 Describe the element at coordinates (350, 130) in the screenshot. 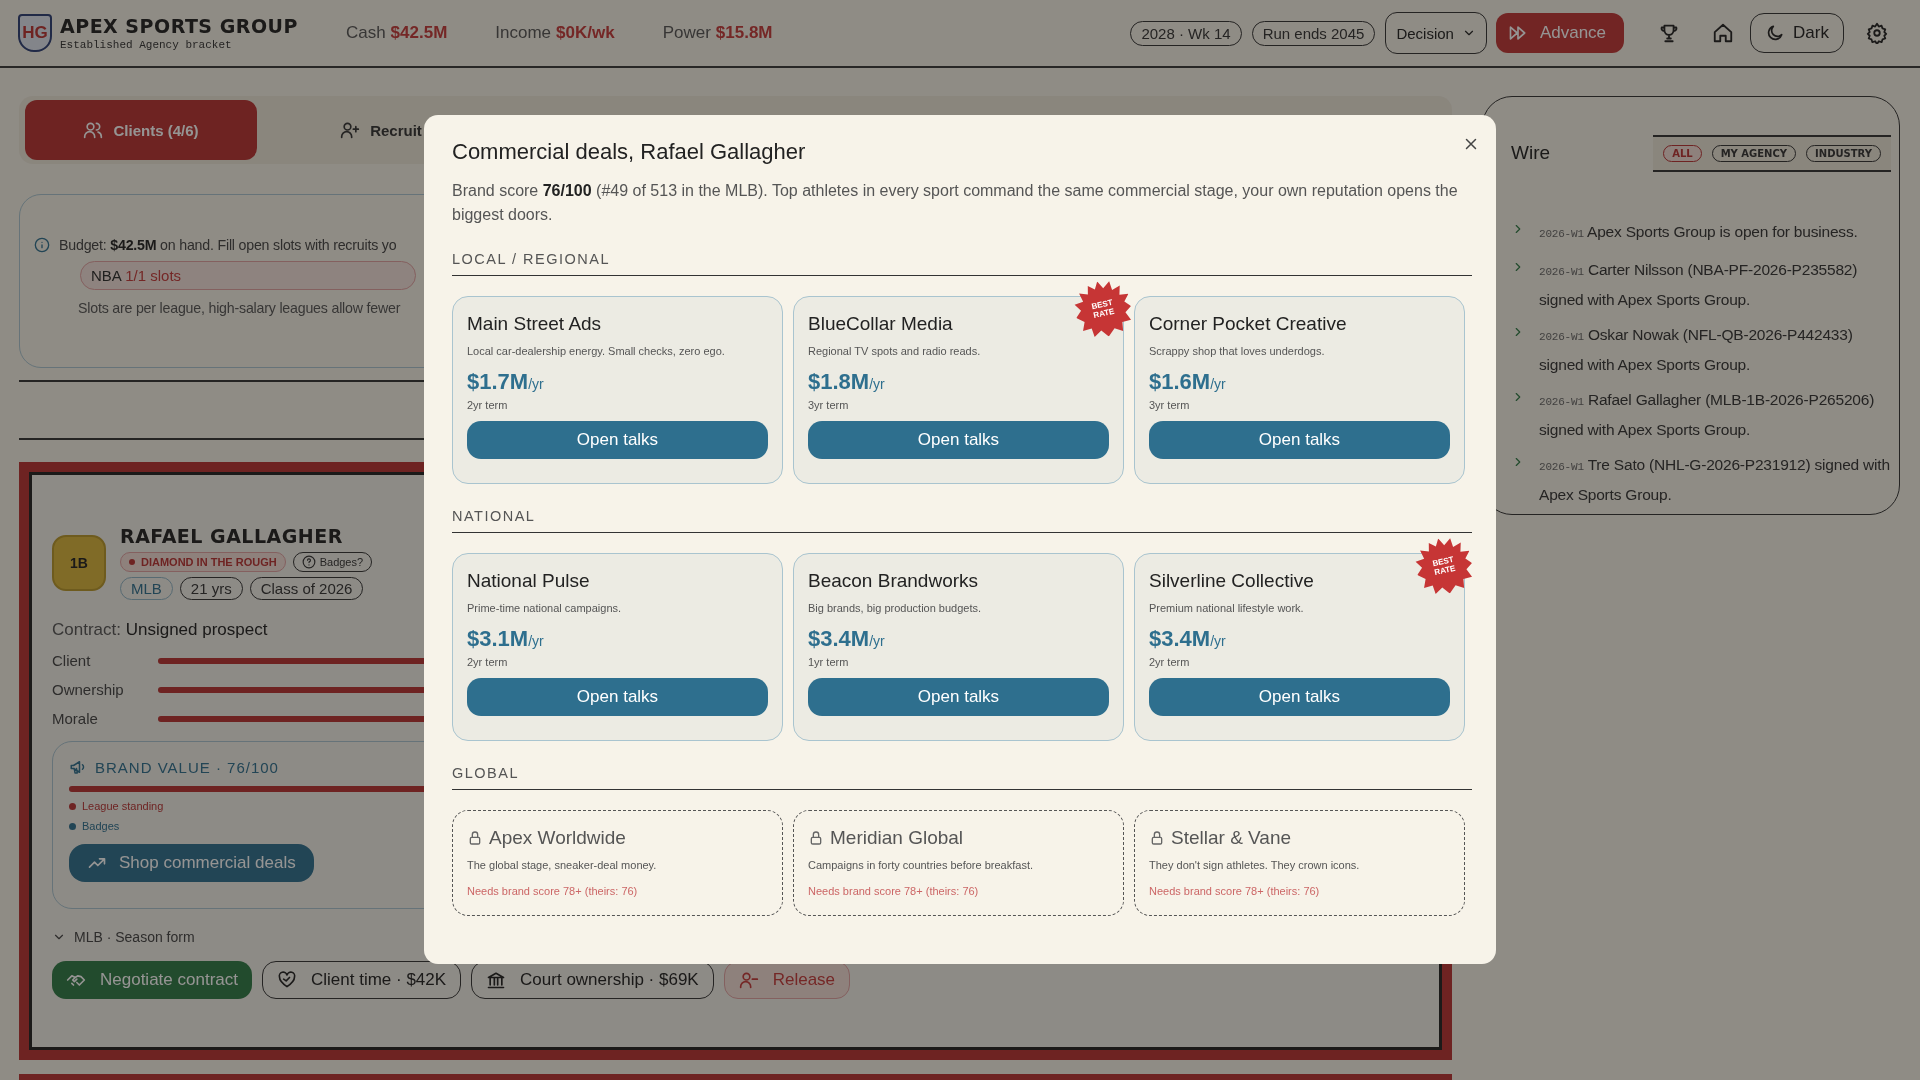

I see `user-plus-icon` at that location.